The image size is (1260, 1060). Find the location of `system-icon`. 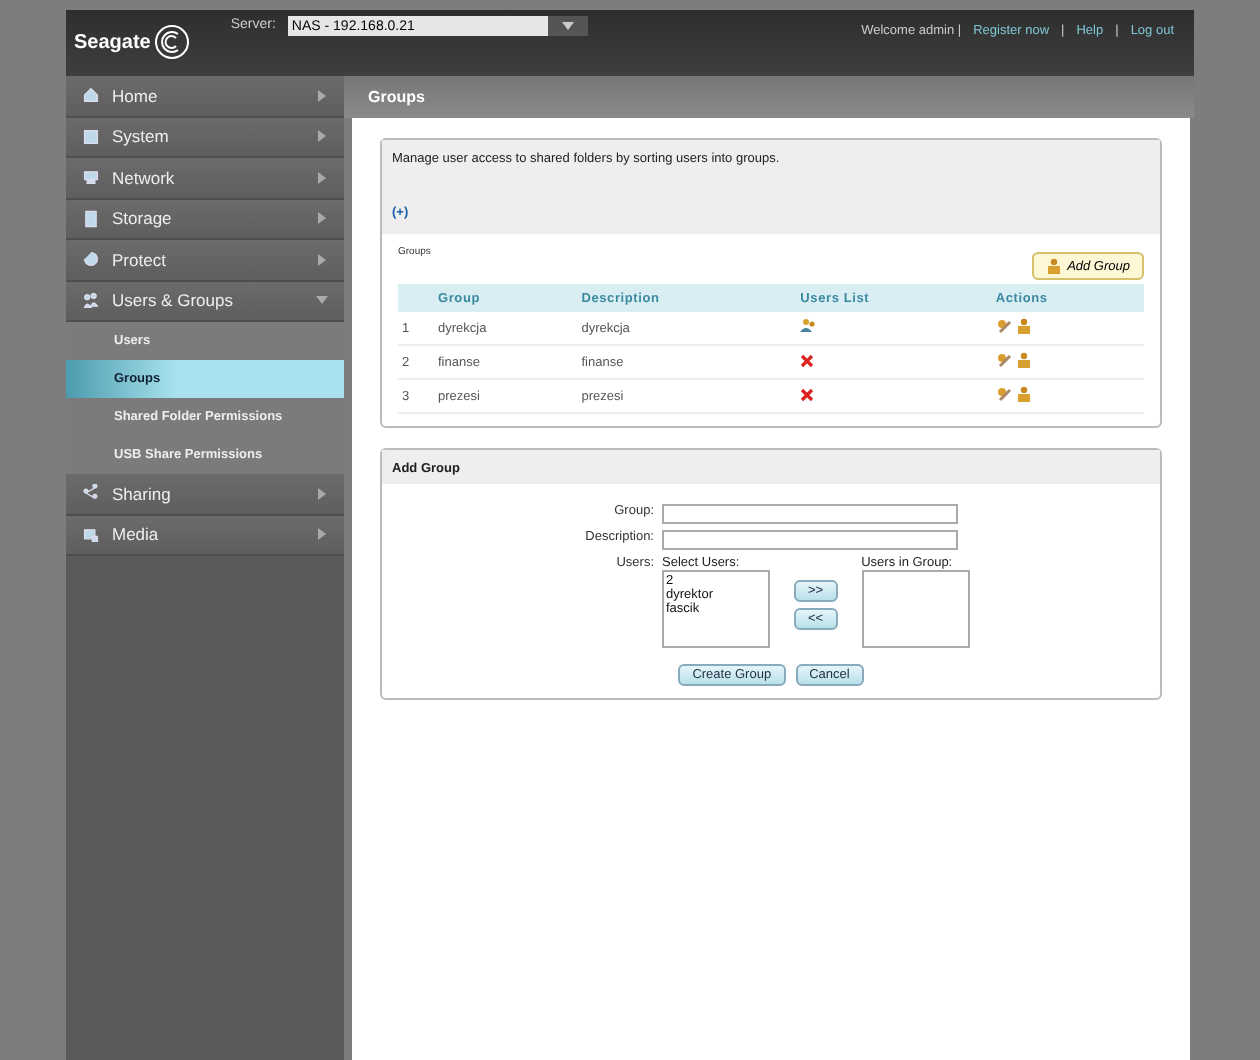

system-icon is located at coordinates (91, 136).